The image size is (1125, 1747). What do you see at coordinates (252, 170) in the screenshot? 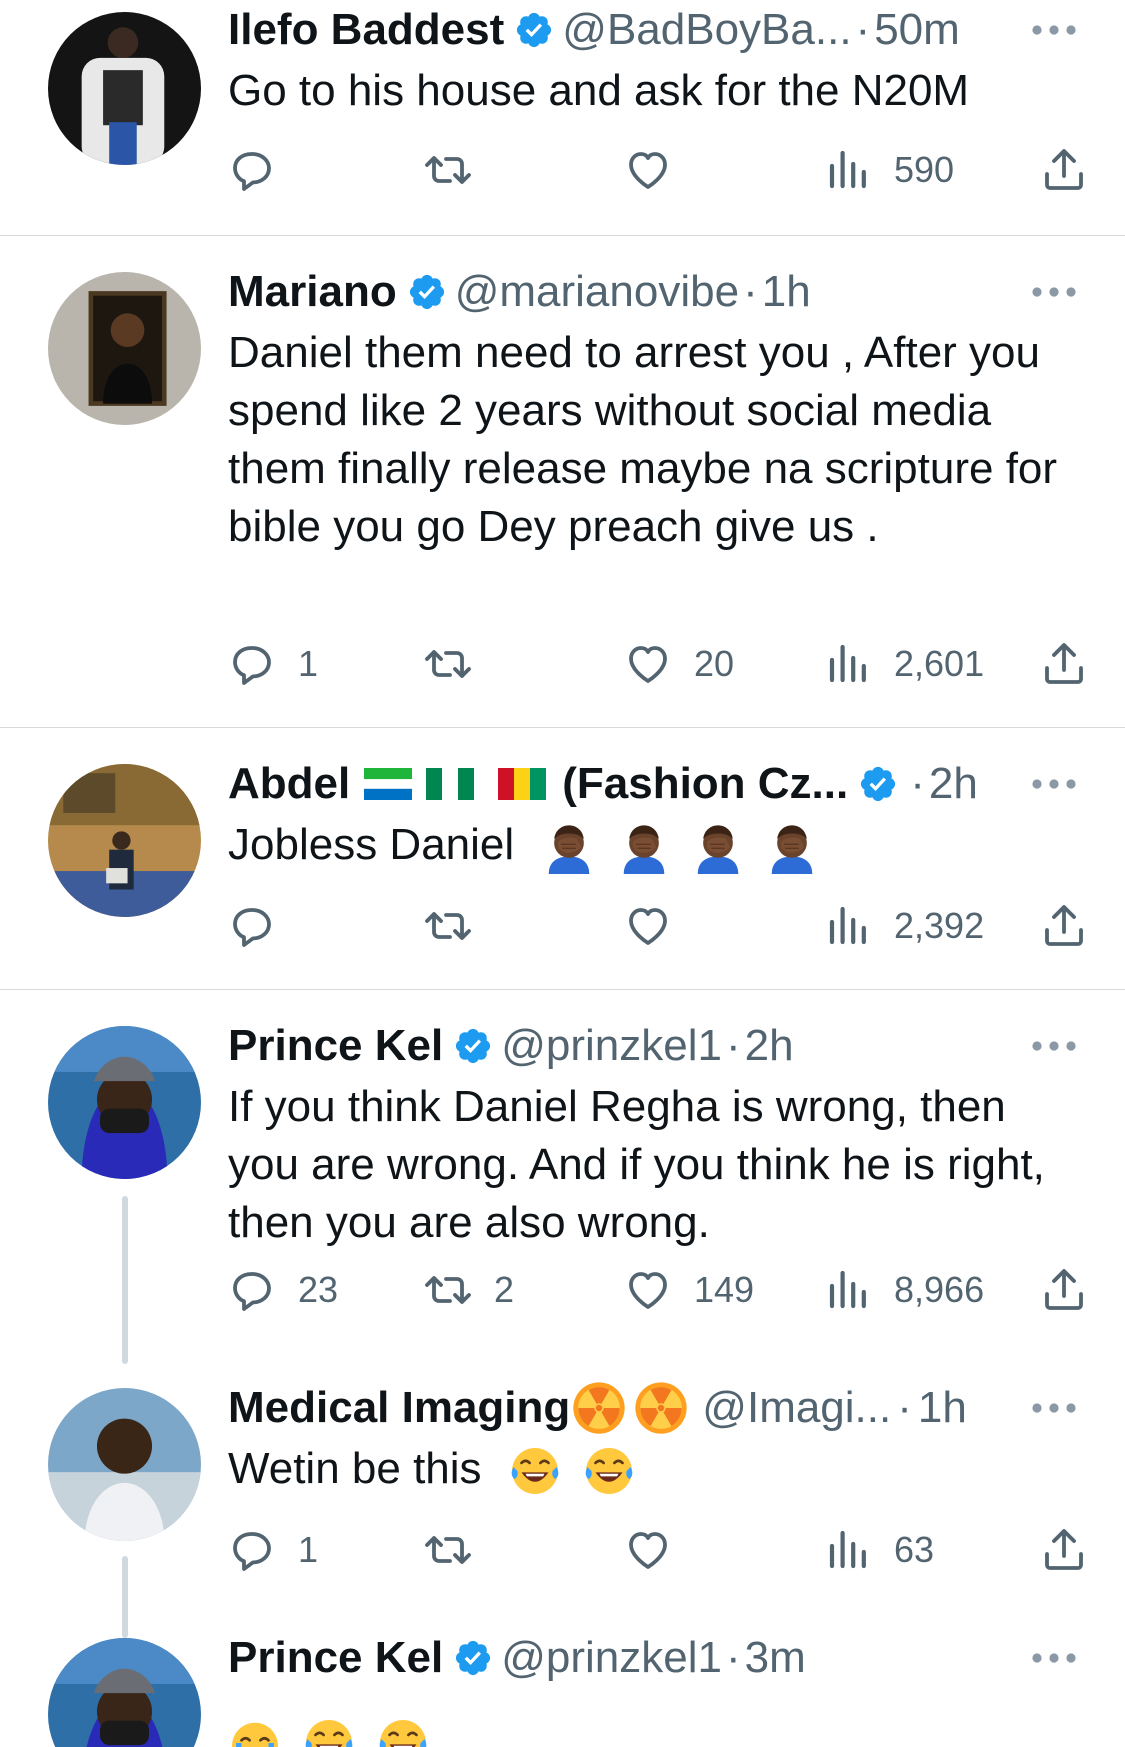
I see `reply-icon` at bounding box center [252, 170].